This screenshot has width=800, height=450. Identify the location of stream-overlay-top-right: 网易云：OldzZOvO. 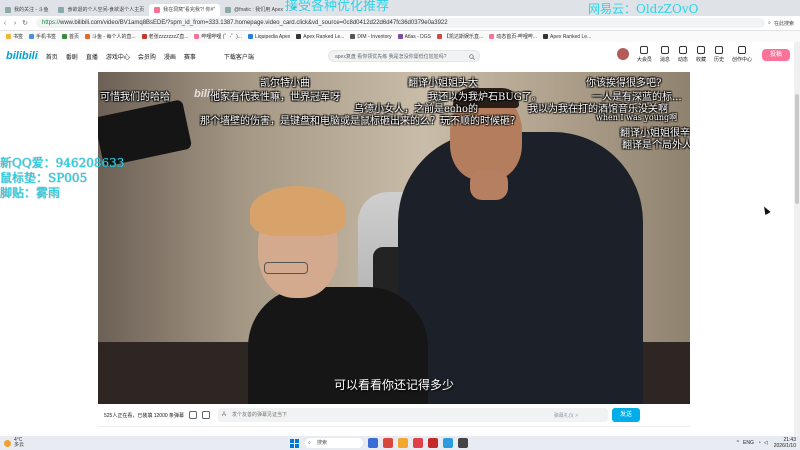
(643, 9).